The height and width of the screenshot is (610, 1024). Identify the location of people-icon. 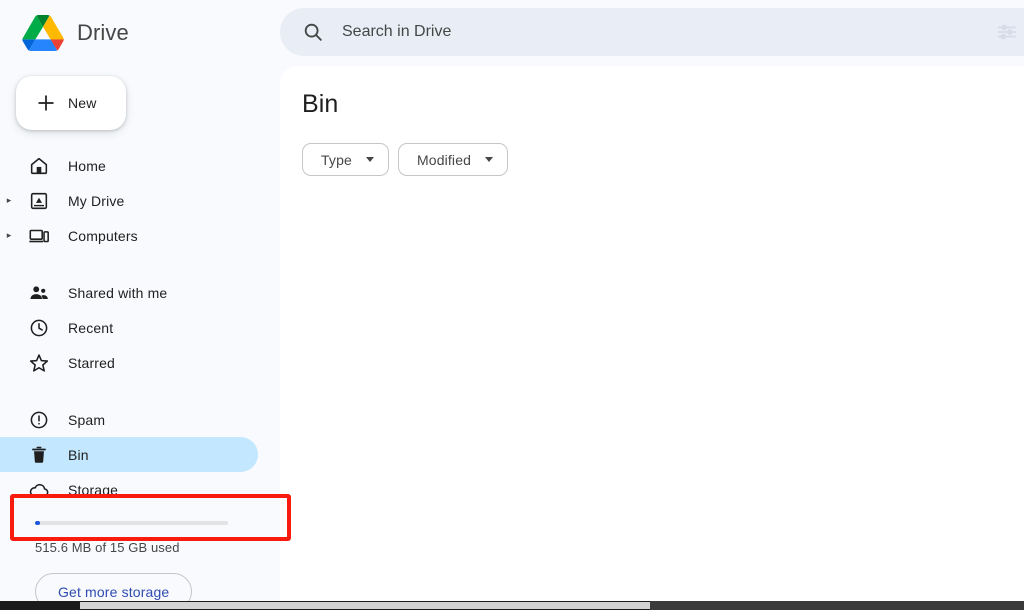
(39, 292).